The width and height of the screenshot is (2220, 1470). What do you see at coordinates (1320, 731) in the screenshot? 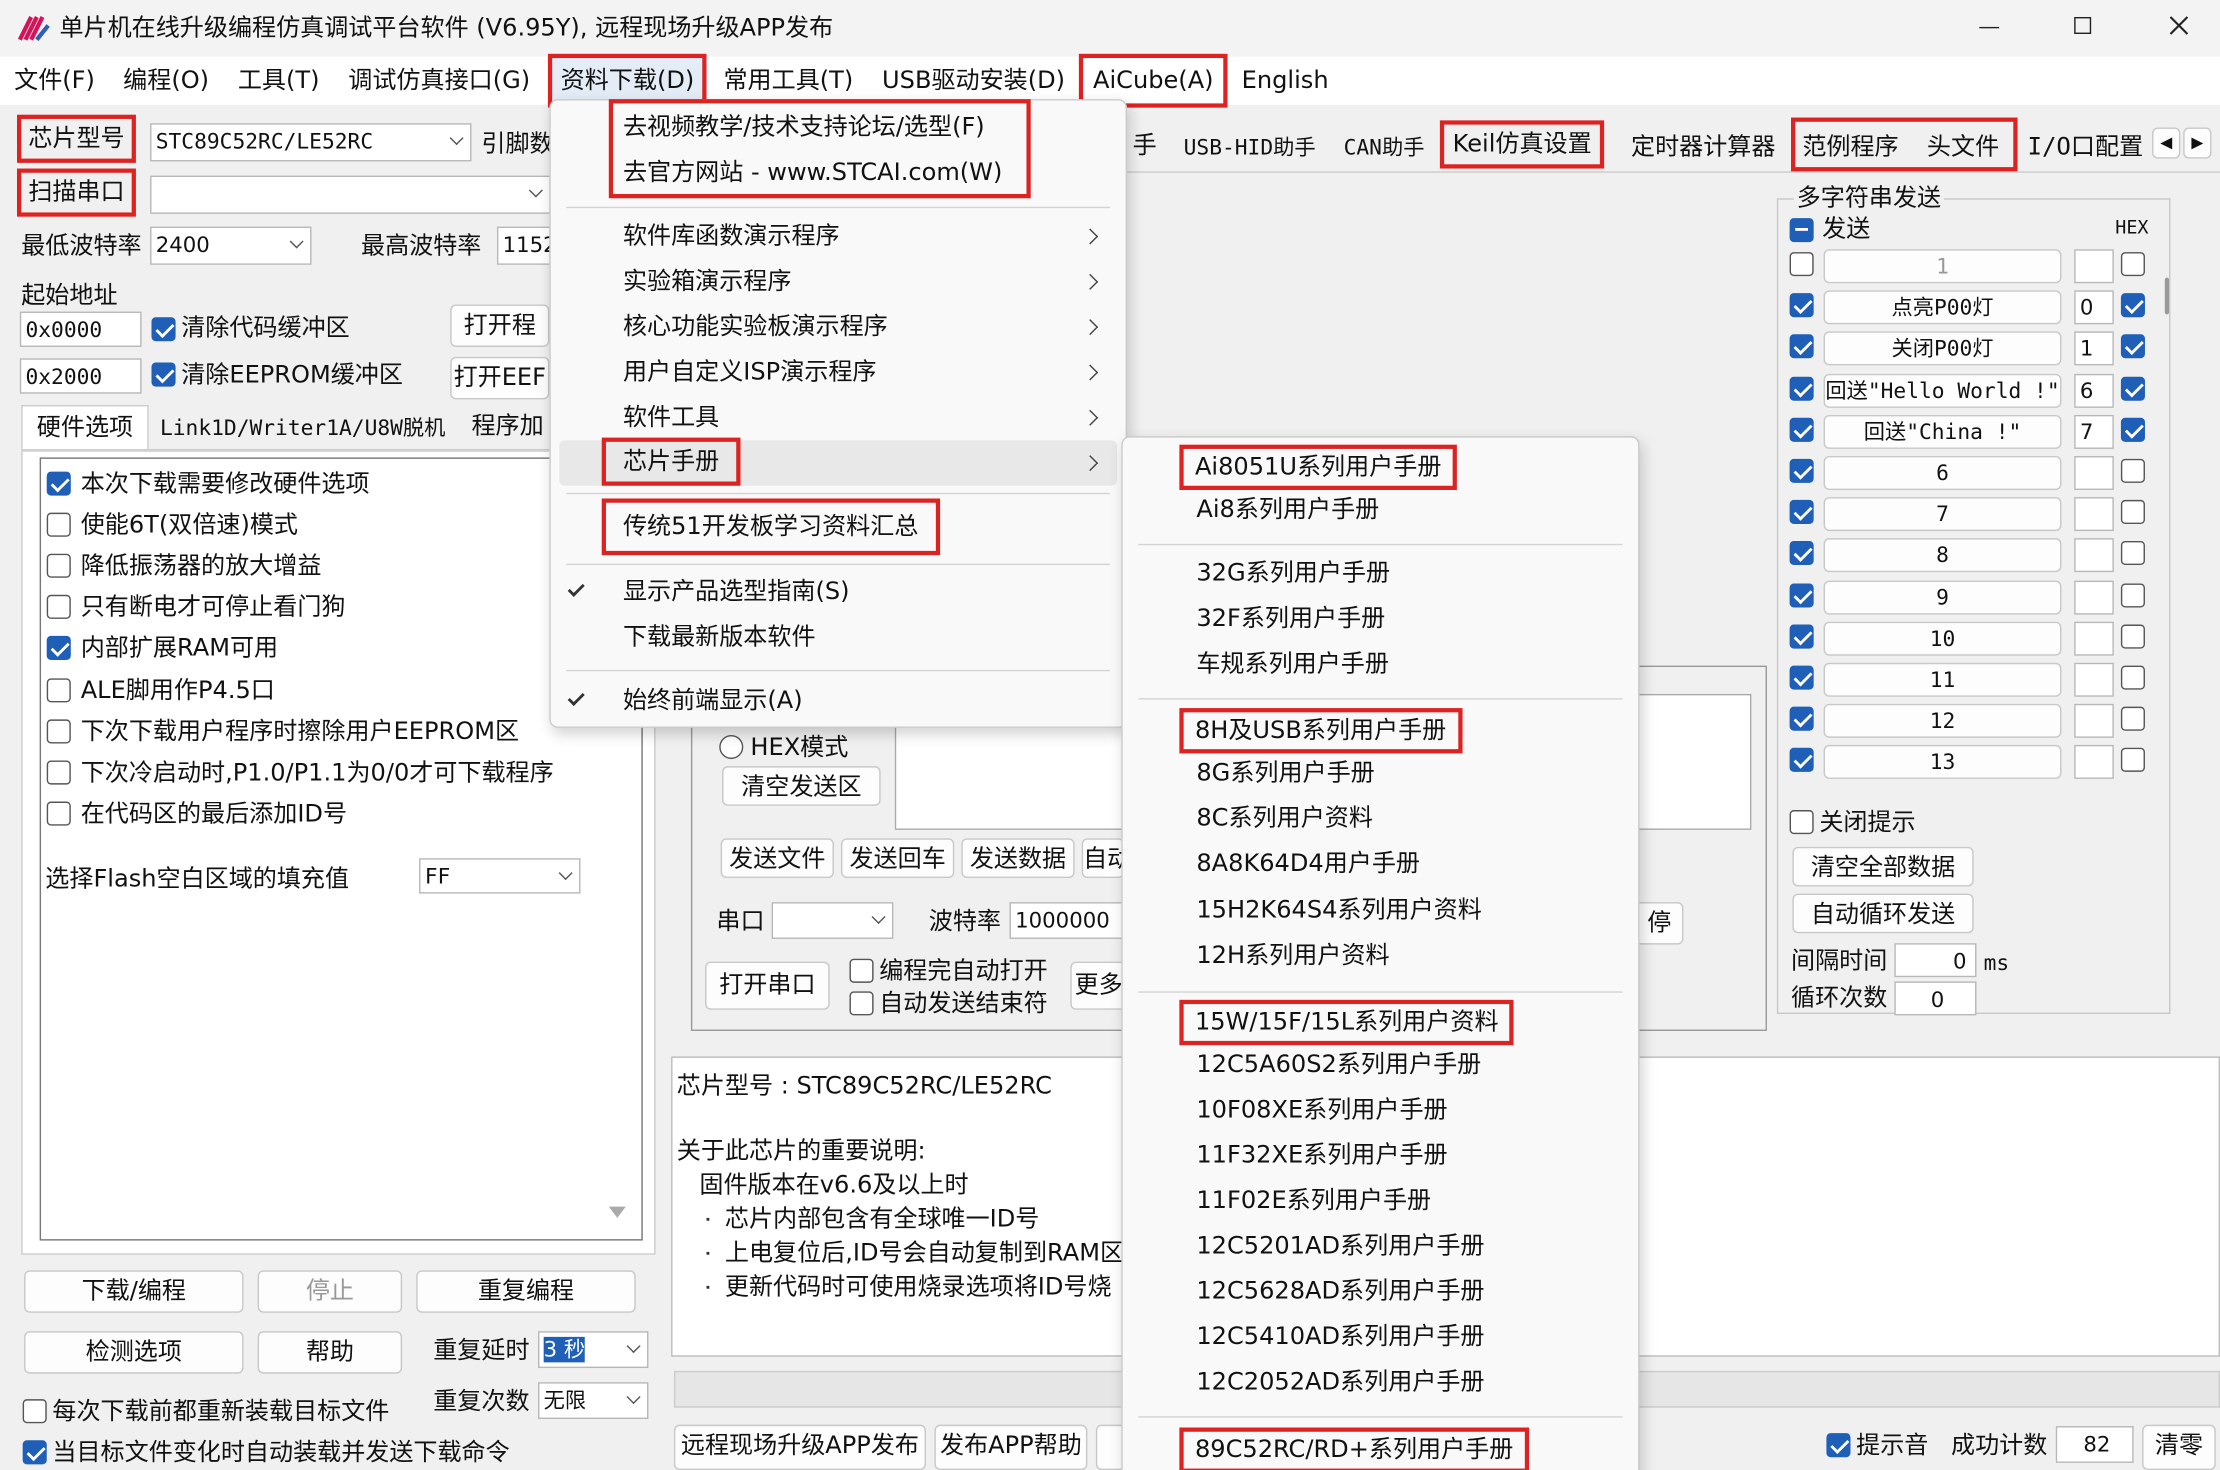
I see `submenu-item: 8H及USB系列用户手册` at bounding box center [1320, 731].